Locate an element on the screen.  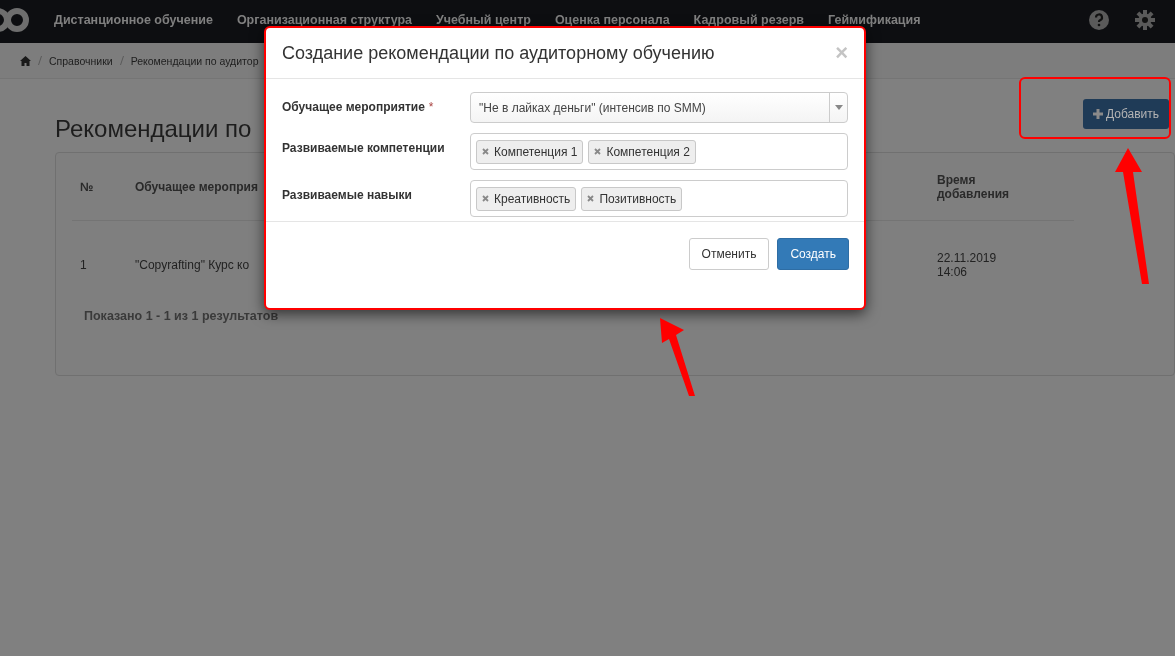
plus-icon is located at coordinates (1097, 114).